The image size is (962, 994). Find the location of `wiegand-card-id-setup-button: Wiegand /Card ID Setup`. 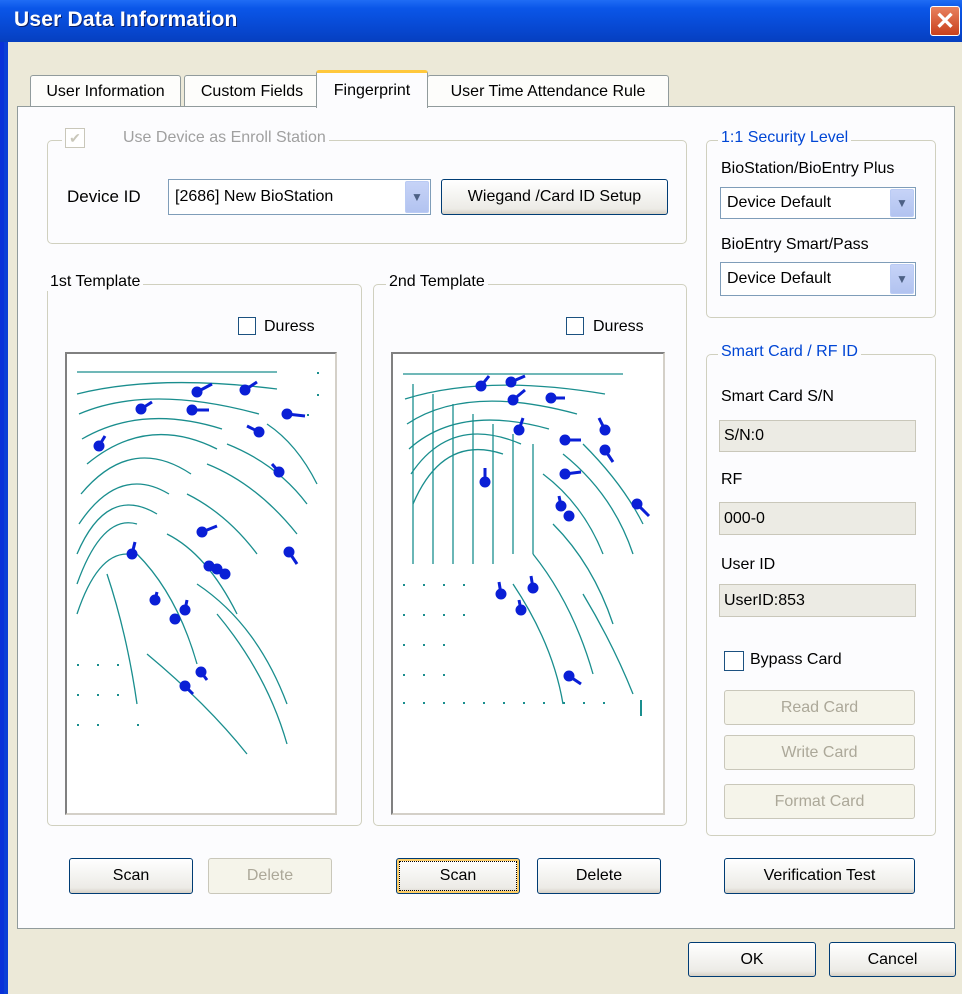

wiegand-card-id-setup-button: Wiegand /Card ID Setup is located at coordinates (554, 197).